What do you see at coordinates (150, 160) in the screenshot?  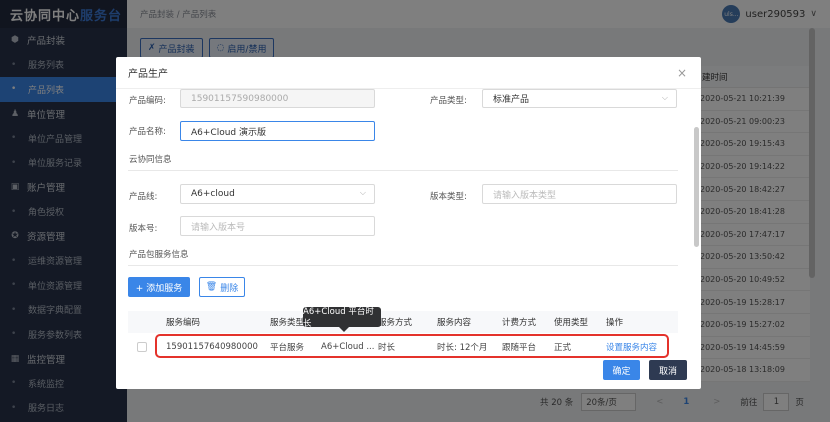 I see `cloud-section-title: 云协同信息` at bounding box center [150, 160].